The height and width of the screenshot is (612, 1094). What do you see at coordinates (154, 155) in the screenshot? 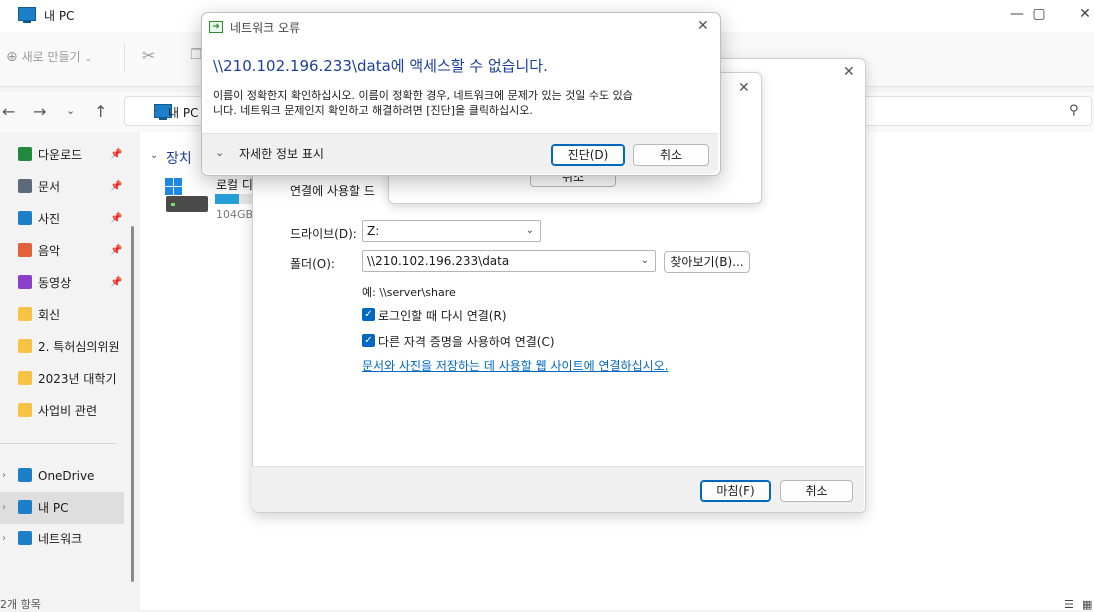
I see `section-collapse-icon: ⌄` at bounding box center [154, 155].